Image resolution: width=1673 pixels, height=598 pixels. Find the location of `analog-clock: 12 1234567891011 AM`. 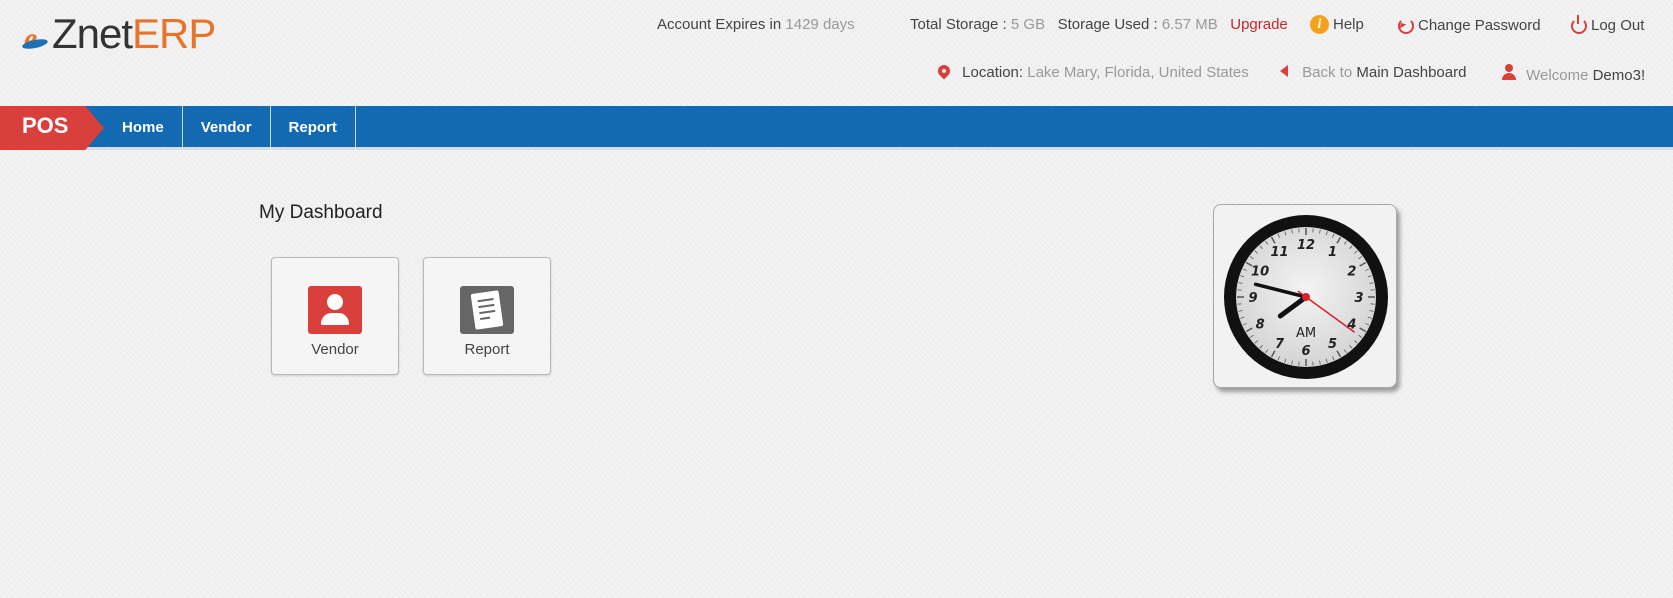

analog-clock: 12 1234567891011 AM is located at coordinates (1306, 297).